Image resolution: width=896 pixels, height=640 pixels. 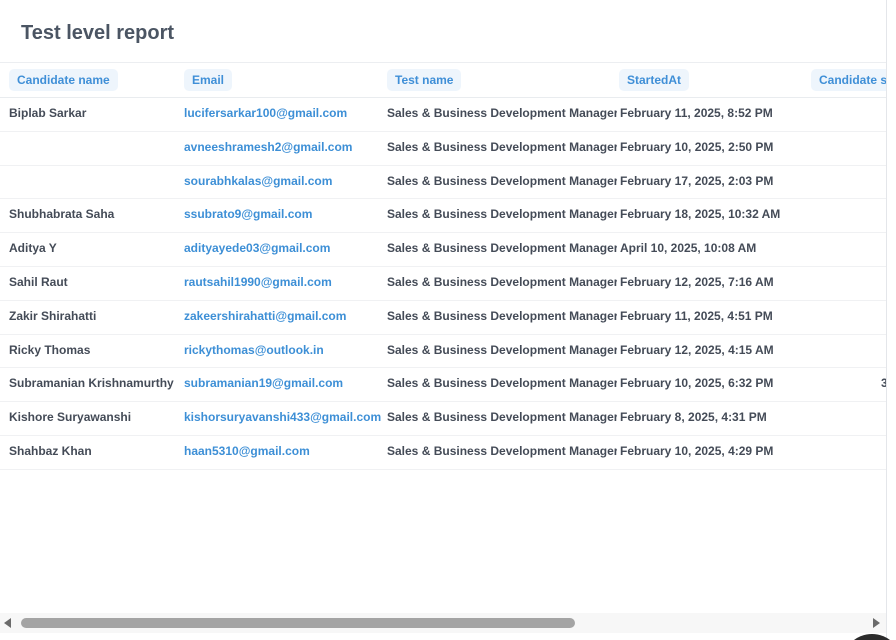 I want to click on column-header-label: Test name, so click(x=424, y=80).